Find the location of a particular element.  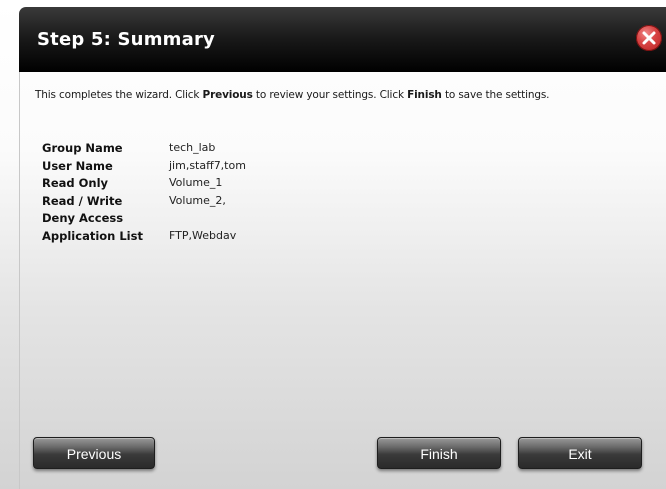

finish-button: Finish is located at coordinates (439, 453).